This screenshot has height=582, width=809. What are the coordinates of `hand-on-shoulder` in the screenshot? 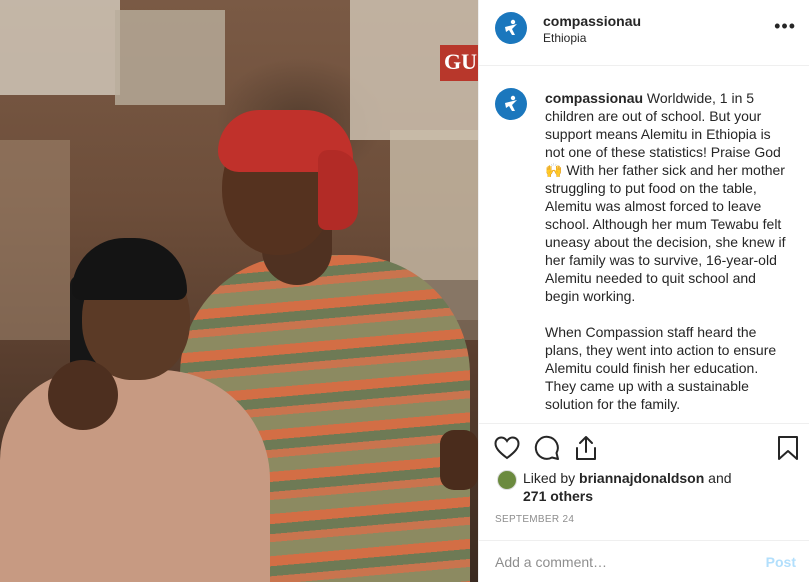 It's located at (83, 395).